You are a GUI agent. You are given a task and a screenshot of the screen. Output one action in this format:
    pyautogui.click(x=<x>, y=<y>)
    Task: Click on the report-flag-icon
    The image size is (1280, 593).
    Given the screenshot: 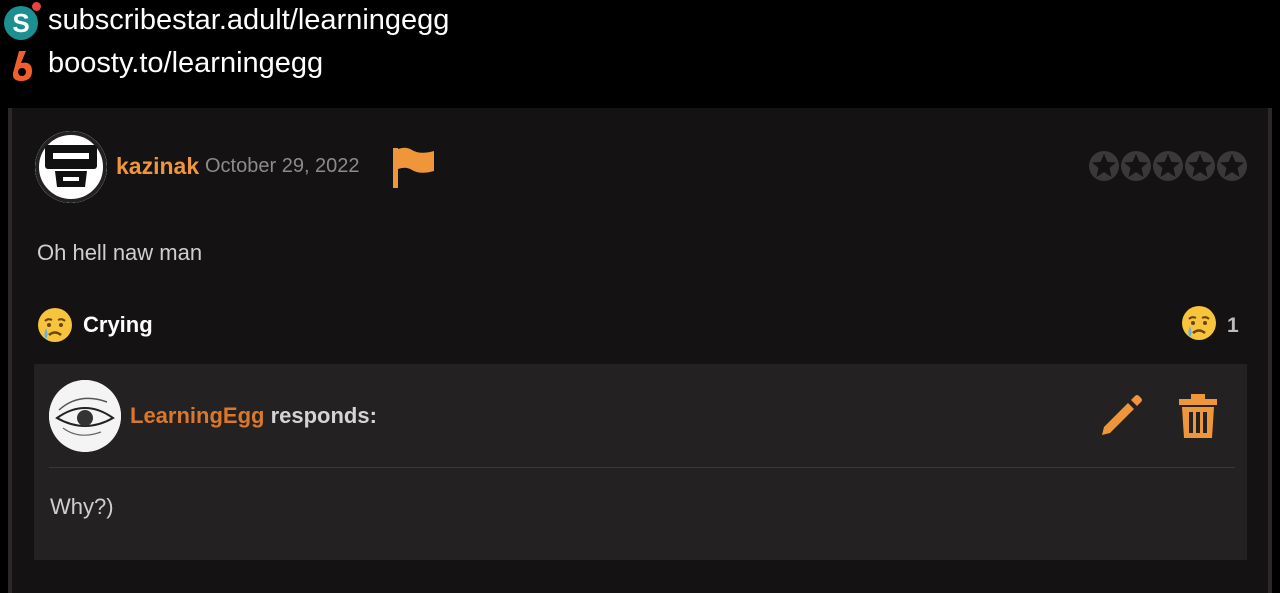 What is the action you would take?
    pyautogui.click(x=413, y=168)
    